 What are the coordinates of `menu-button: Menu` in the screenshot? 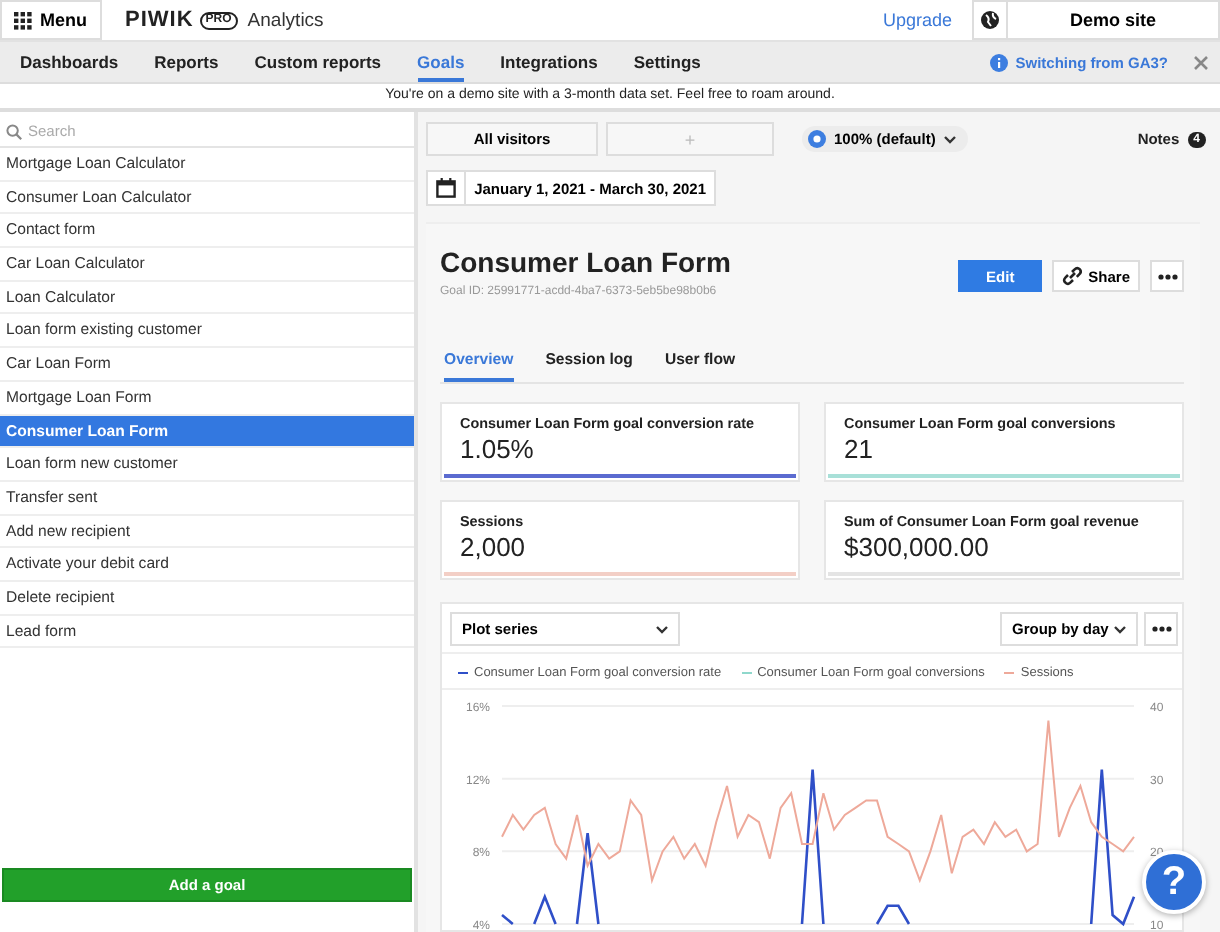 It's located at (50, 20).